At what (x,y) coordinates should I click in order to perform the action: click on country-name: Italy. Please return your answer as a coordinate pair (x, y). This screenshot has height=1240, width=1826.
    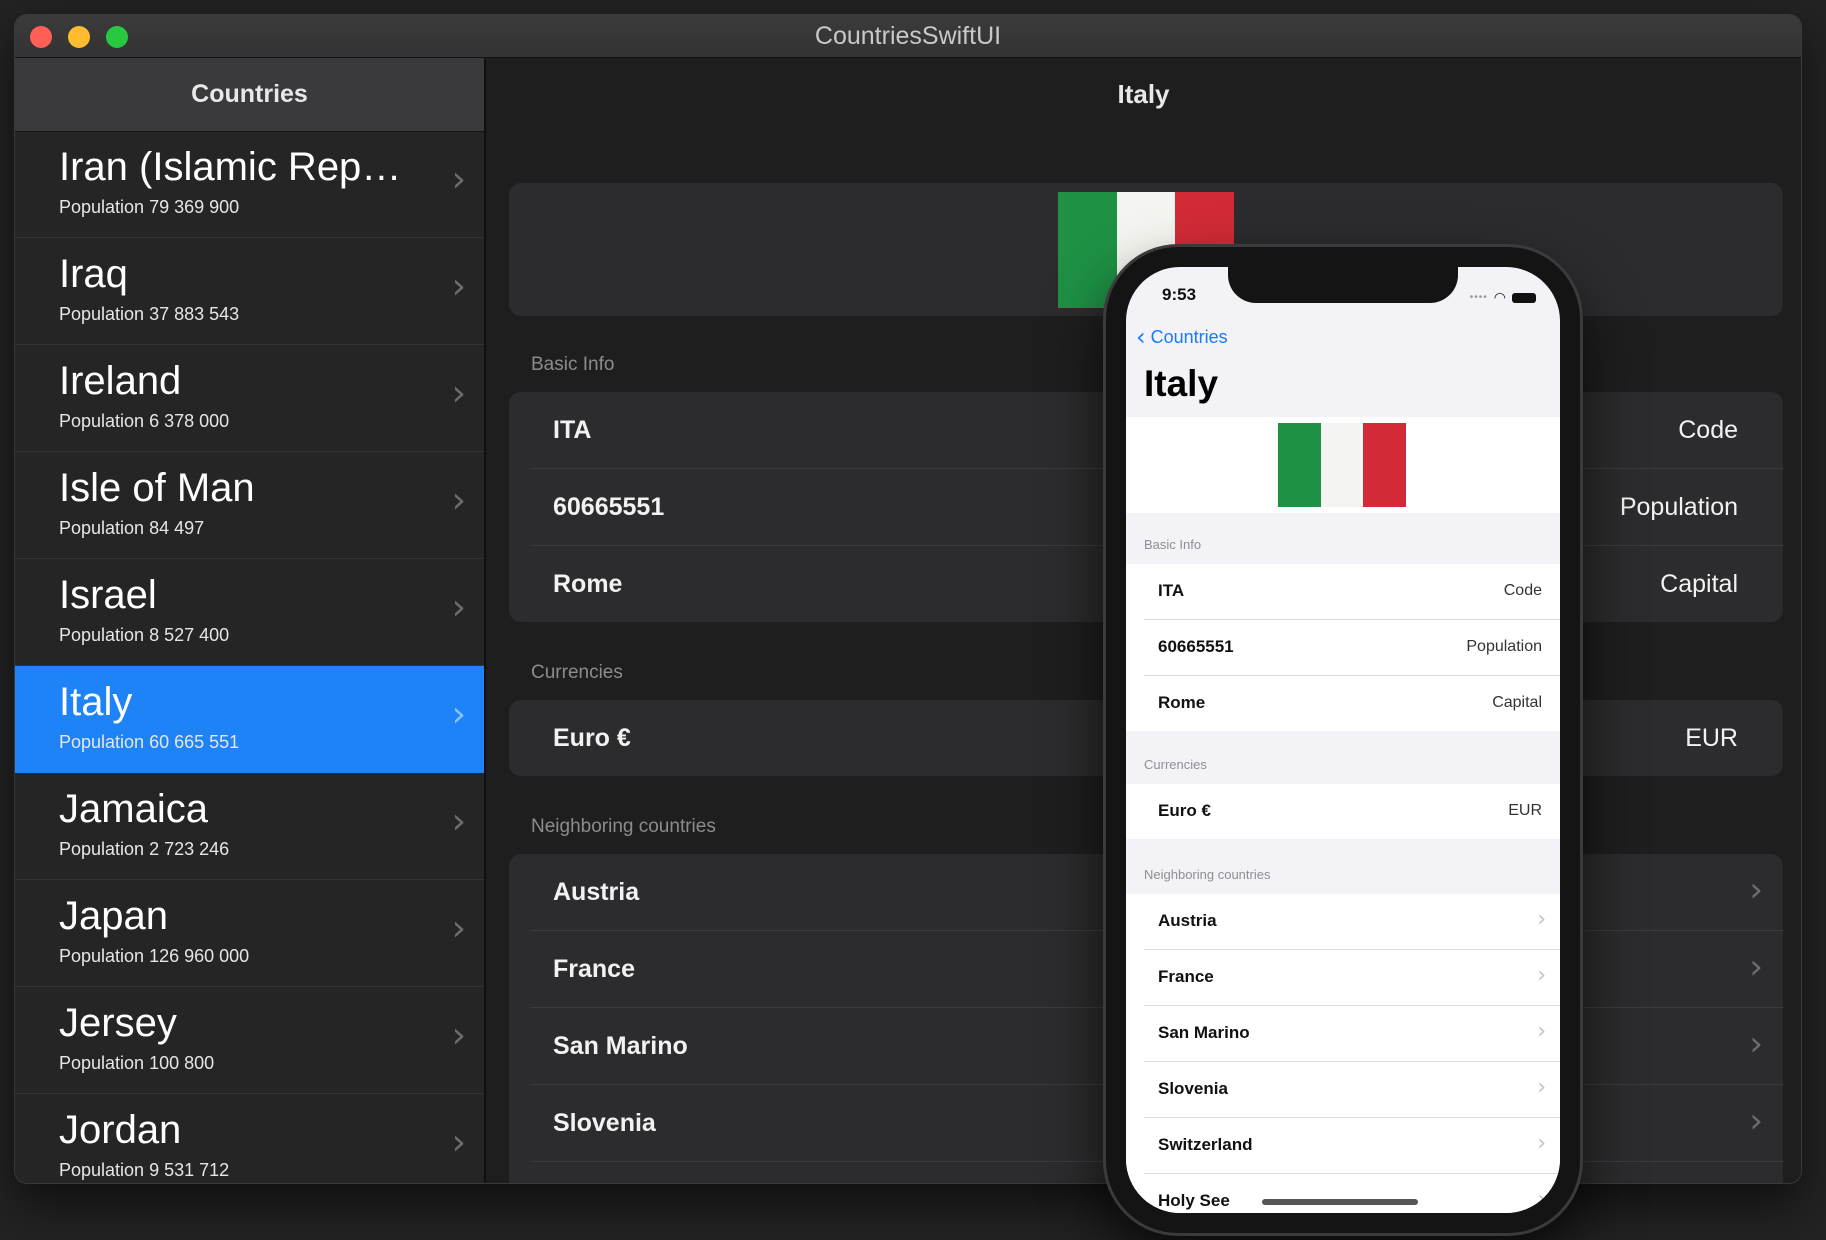
    Looking at the image, I should click on (96, 702).